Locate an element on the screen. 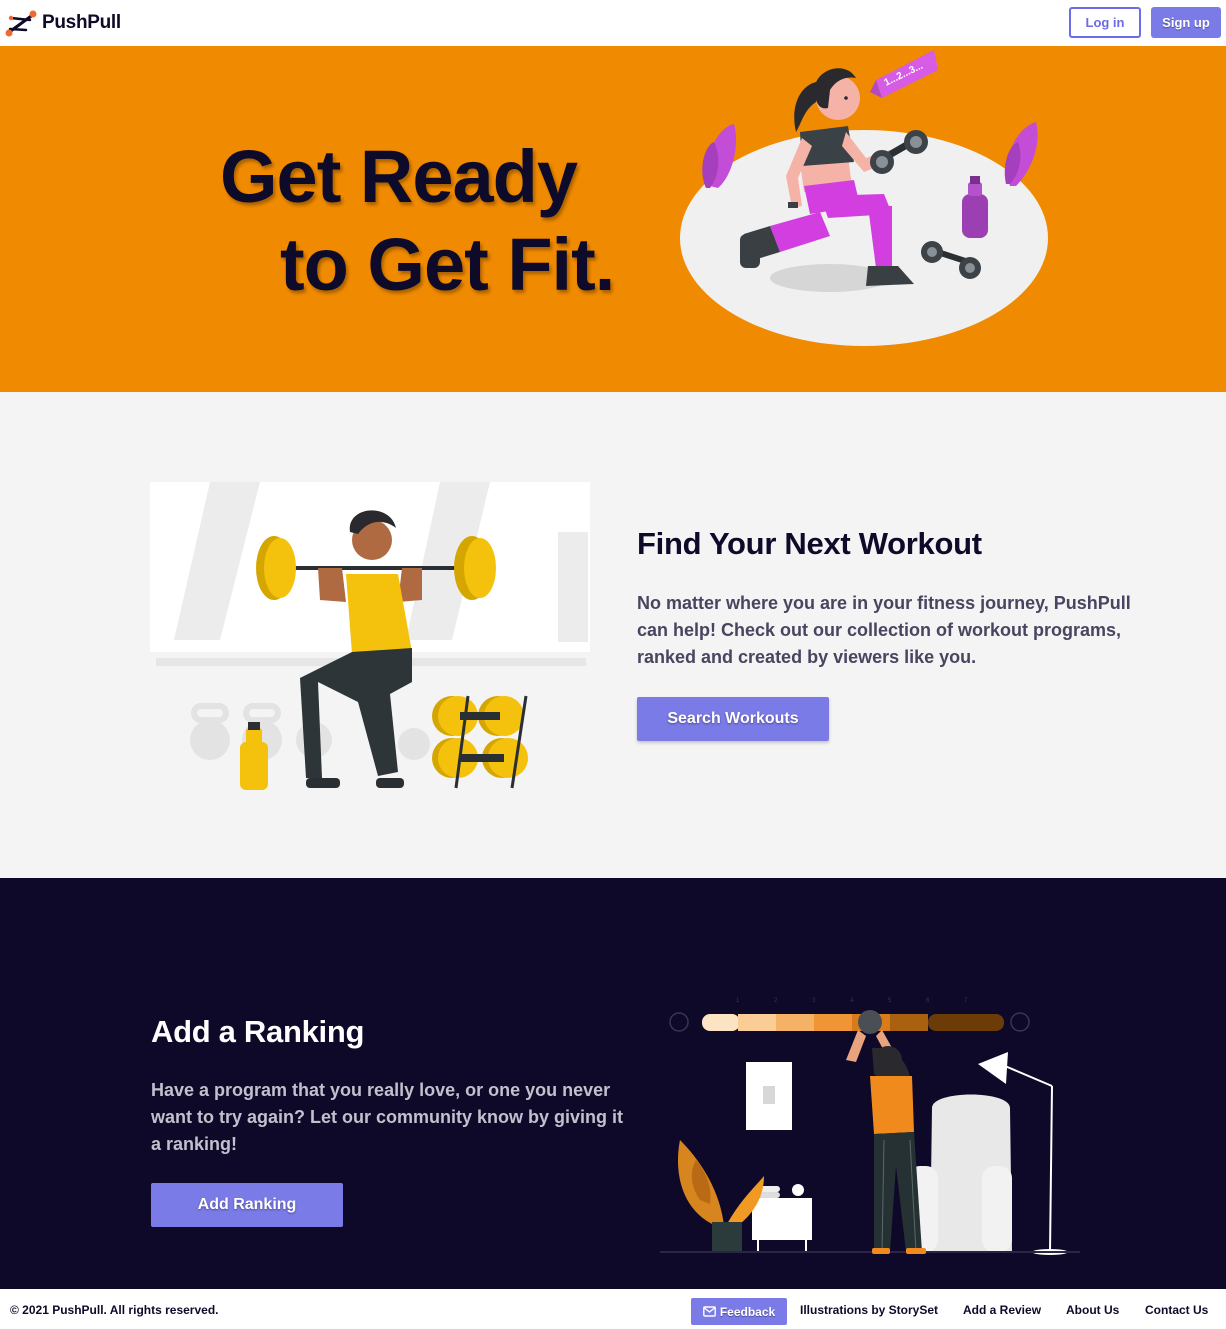 The width and height of the screenshot is (1226, 1329). svg-text: 5 is located at coordinates (890, 1001).